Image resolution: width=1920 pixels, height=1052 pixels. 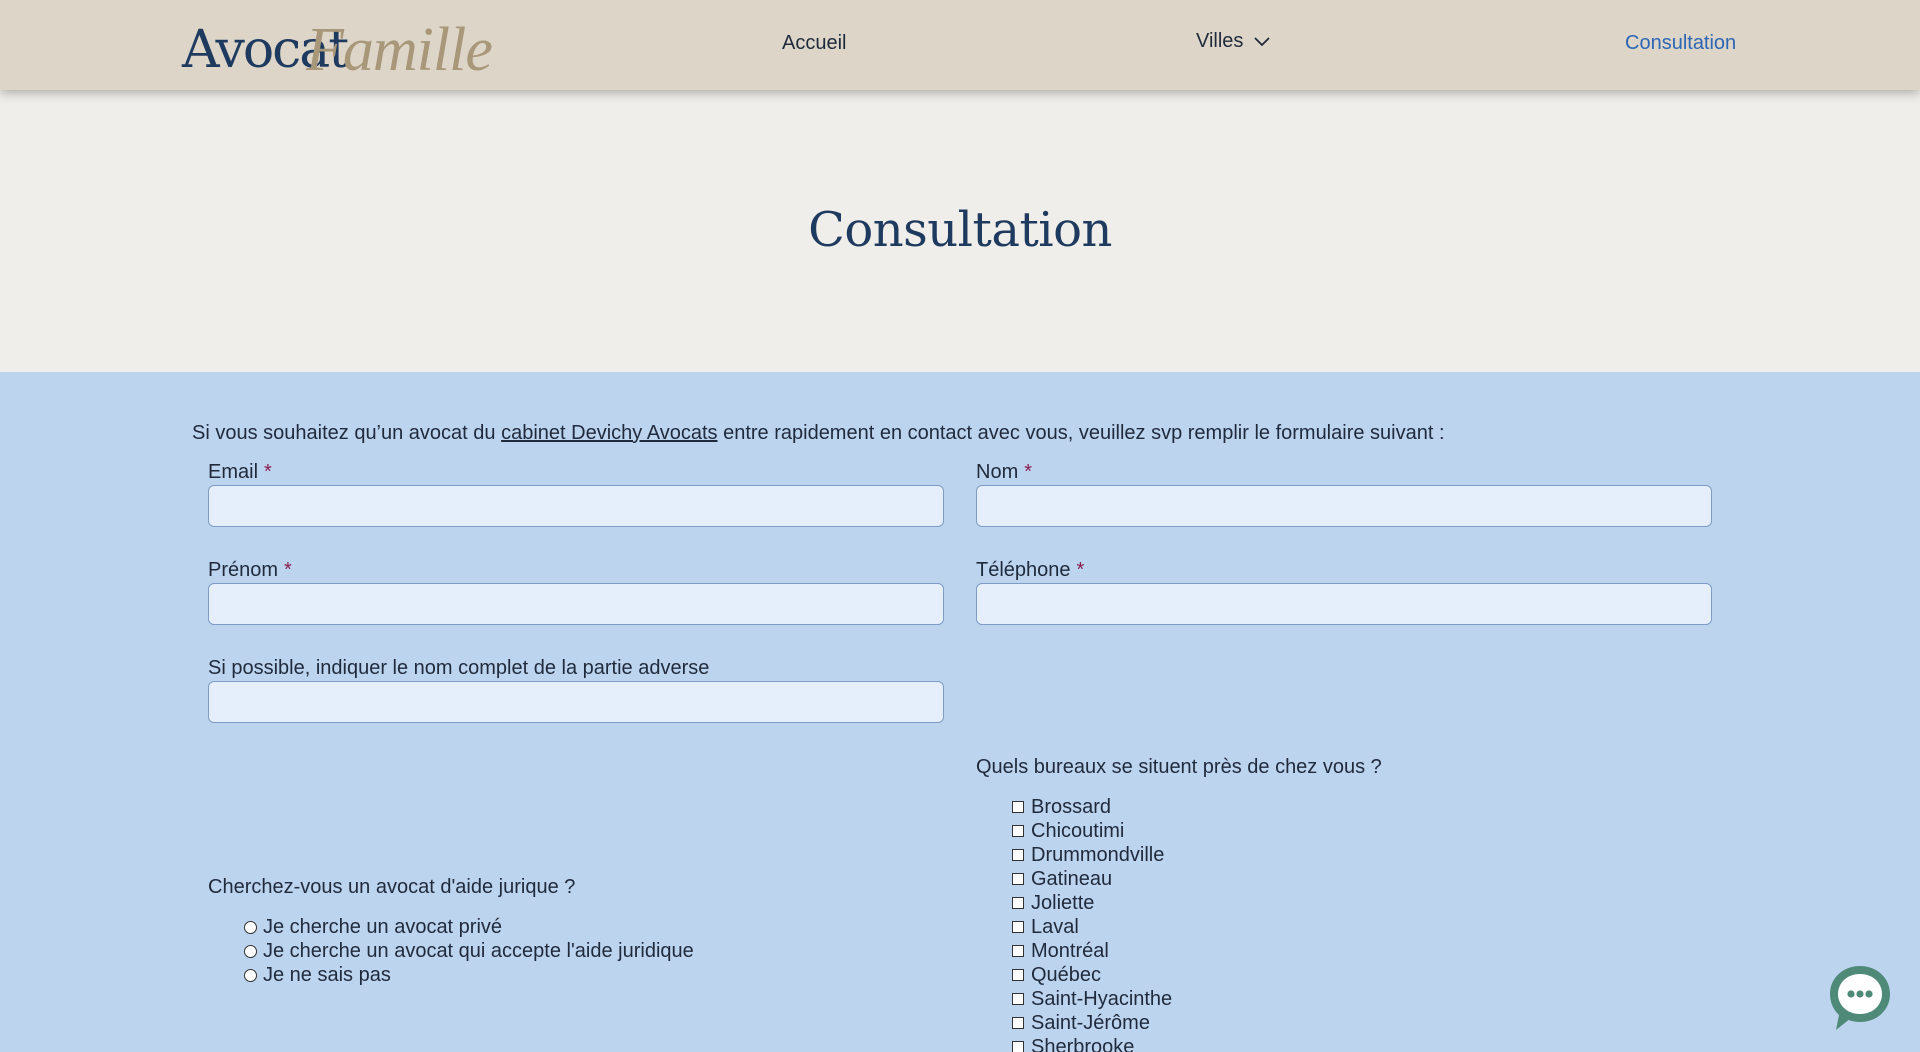 What do you see at coordinates (997, 472) in the screenshot?
I see `nom-label-text: Nom` at bounding box center [997, 472].